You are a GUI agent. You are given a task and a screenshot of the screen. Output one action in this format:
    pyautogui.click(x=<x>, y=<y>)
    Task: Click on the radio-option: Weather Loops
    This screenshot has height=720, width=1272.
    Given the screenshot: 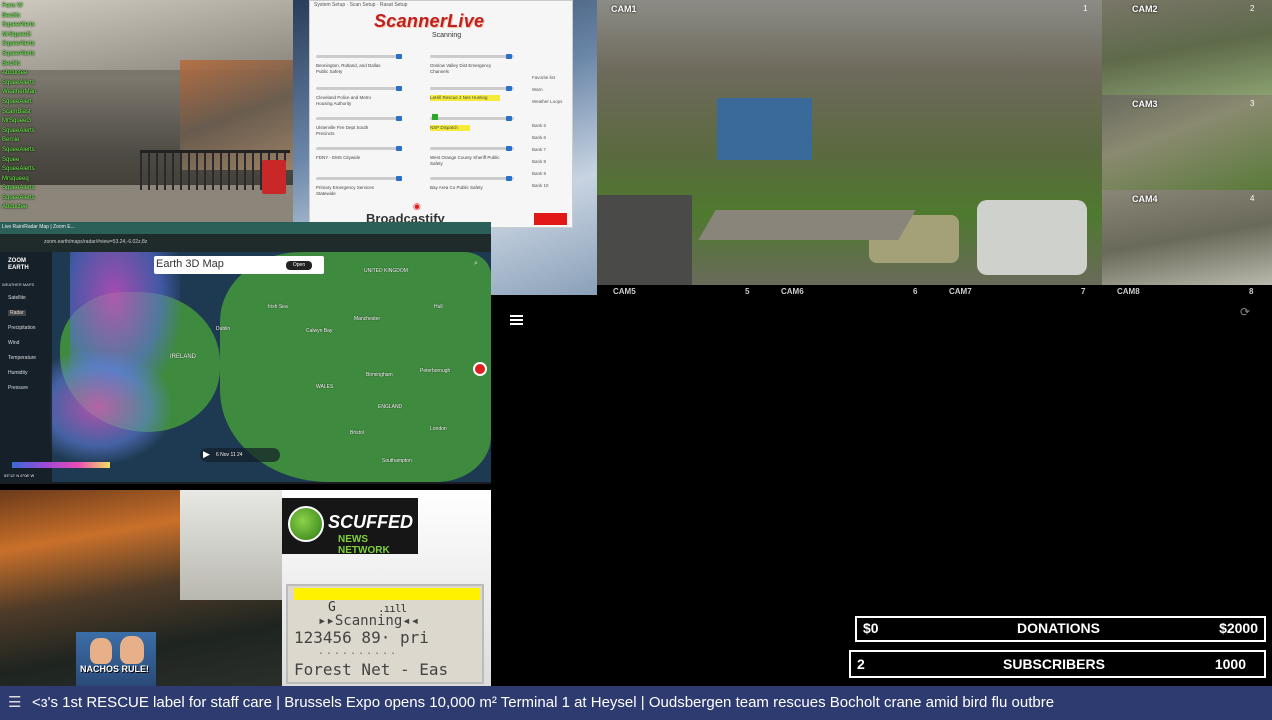 What is the action you would take?
    pyautogui.click(x=547, y=101)
    